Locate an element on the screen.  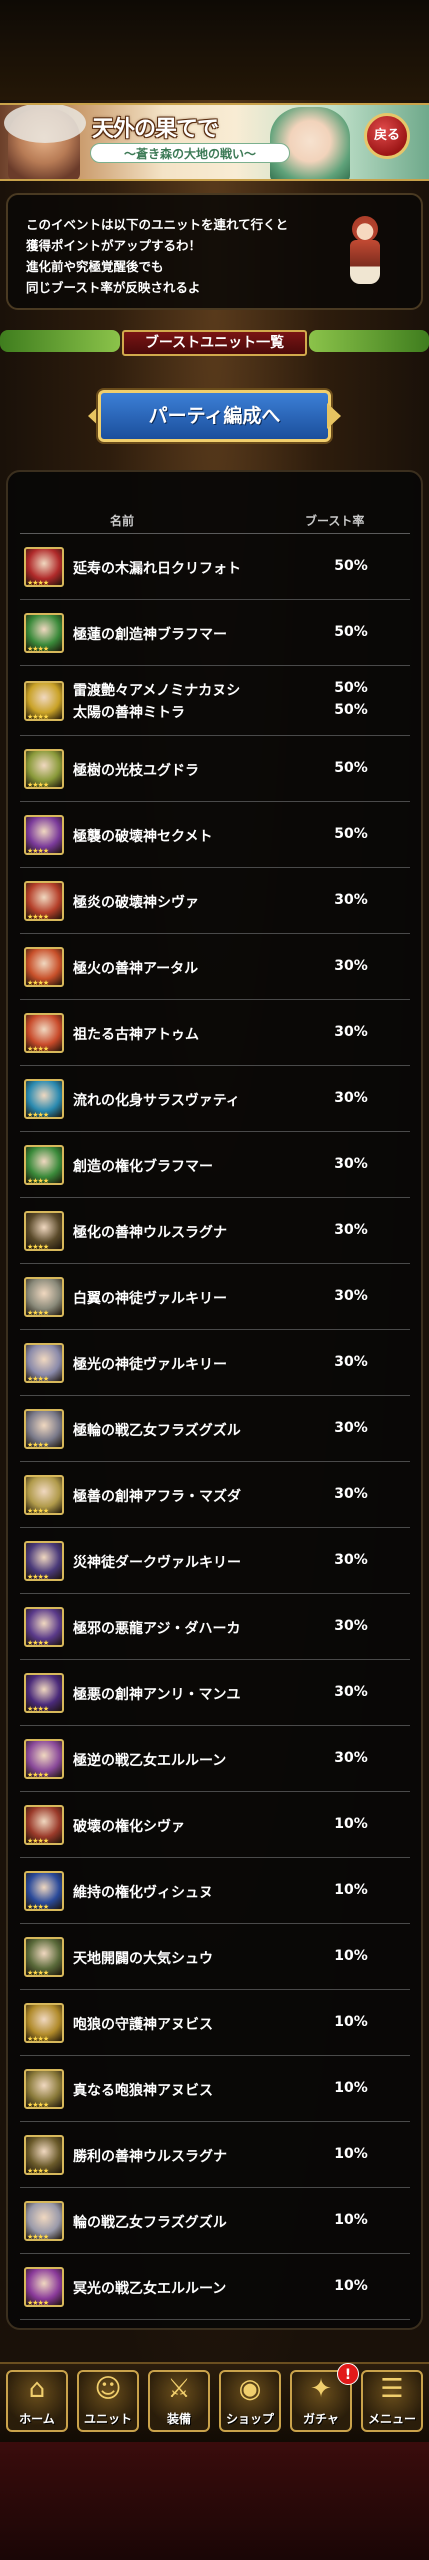
table-row: 極逆の戦乙女エルルーン 30% is located at coordinates (215, 1759).